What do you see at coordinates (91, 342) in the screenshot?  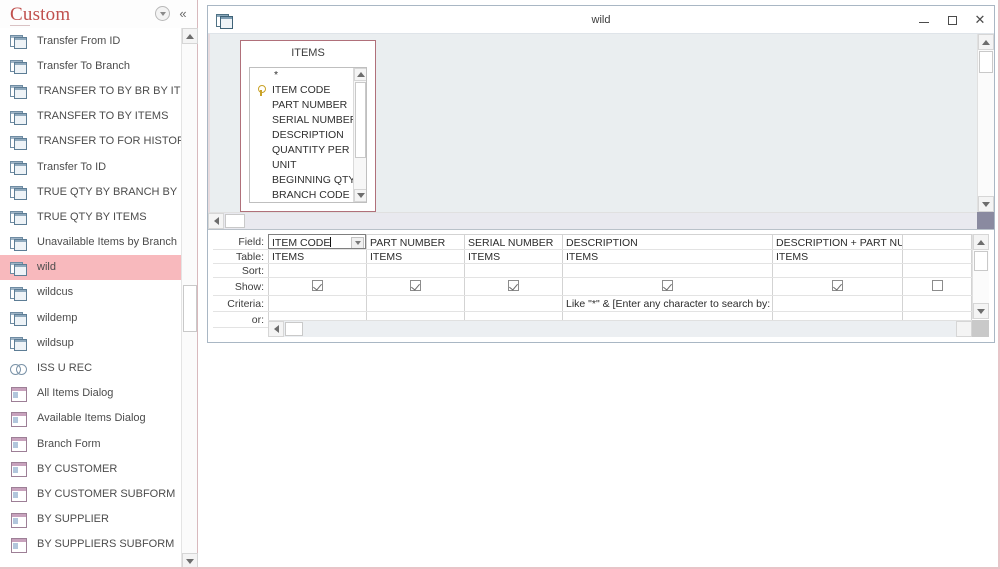 I see `nav-item-wildsup: wildsup` at bounding box center [91, 342].